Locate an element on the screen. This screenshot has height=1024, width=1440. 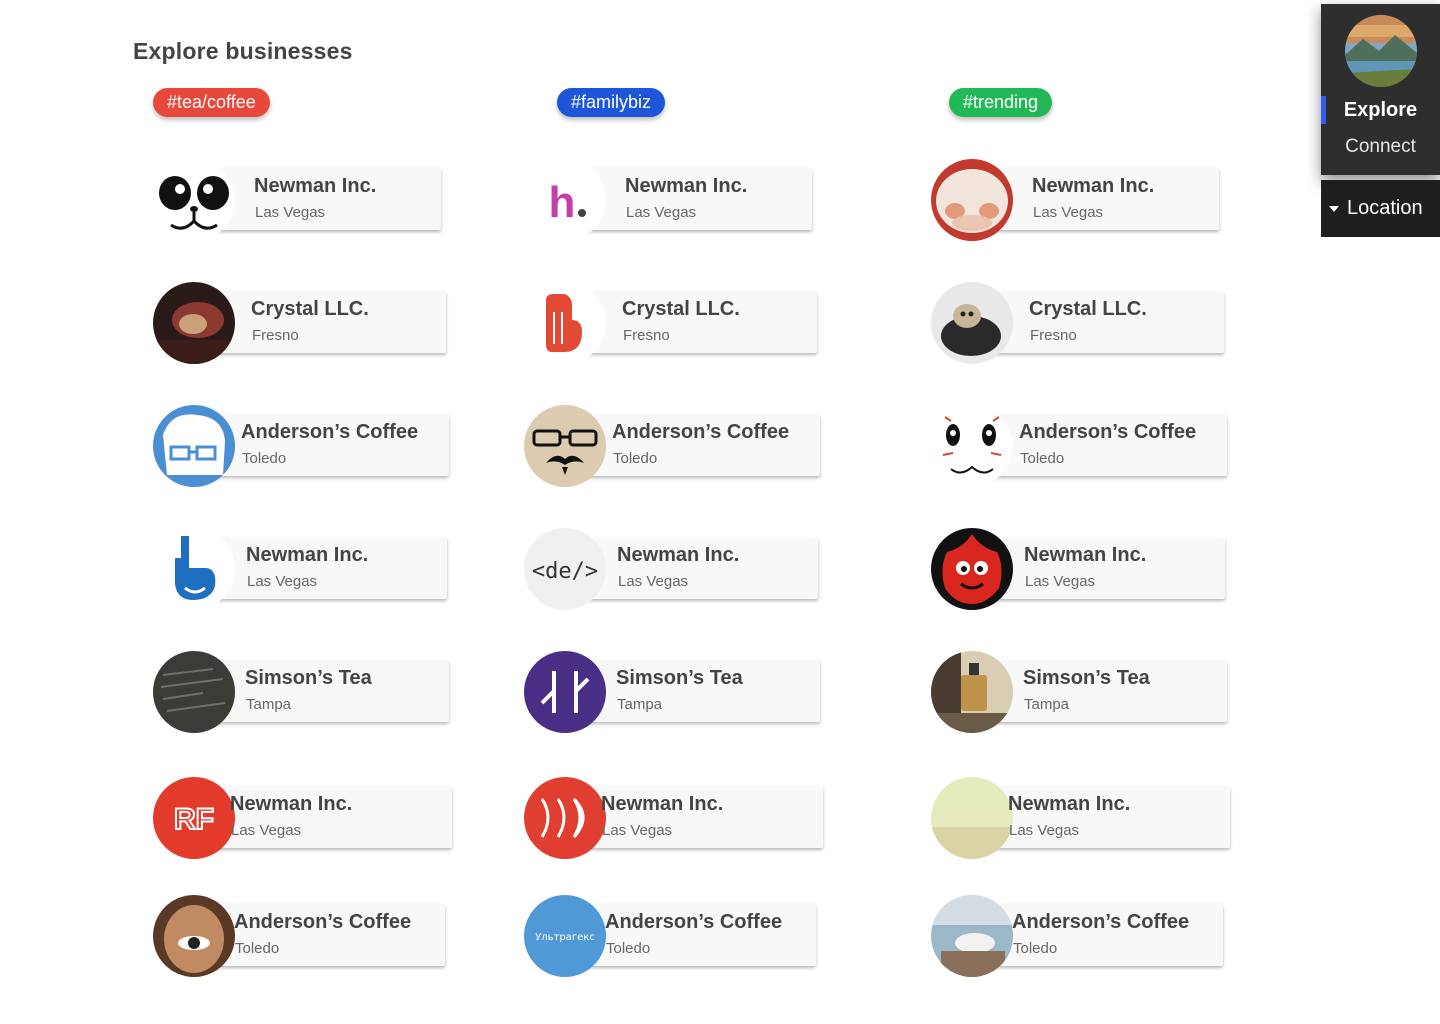
red-monster-icon is located at coordinates (972, 569).